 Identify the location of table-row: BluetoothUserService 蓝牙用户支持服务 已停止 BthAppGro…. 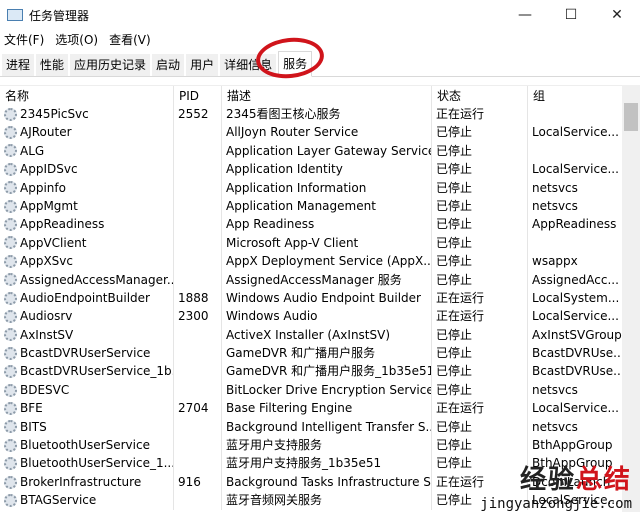
(311, 445).